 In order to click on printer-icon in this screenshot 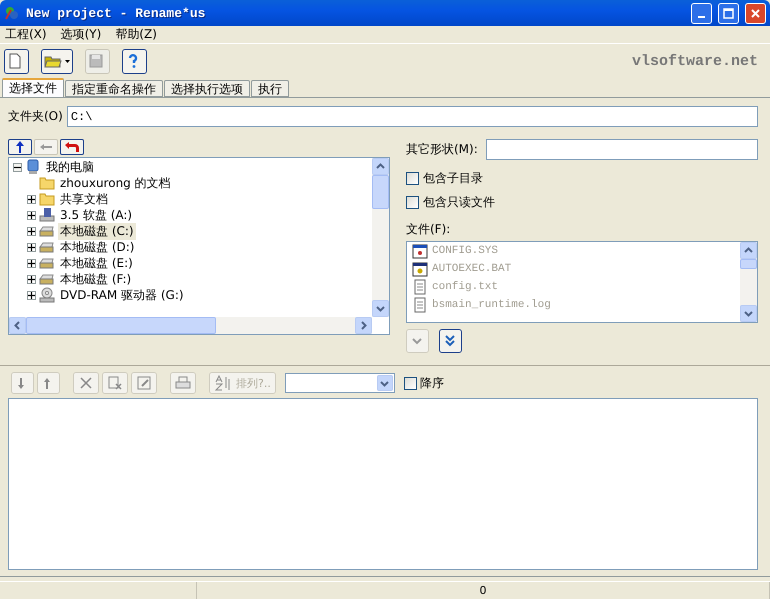, I will do `click(183, 383)`.